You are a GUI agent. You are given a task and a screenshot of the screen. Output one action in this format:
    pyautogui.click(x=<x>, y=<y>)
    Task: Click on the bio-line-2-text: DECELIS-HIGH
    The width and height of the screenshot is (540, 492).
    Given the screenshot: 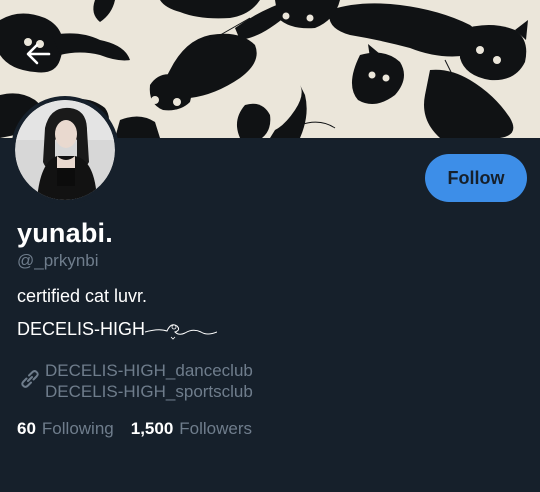 What is the action you would take?
    pyautogui.click(x=81, y=329)
    